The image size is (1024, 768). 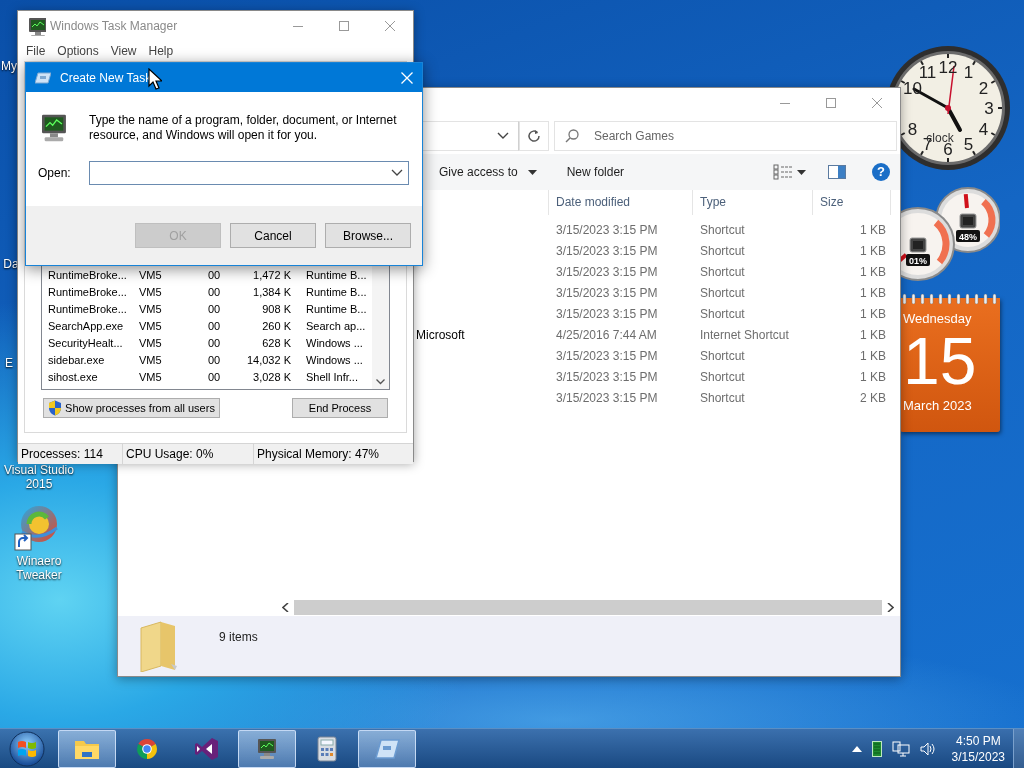 I want to click on status-text: Processes: 114, so click(x=70, y=454).